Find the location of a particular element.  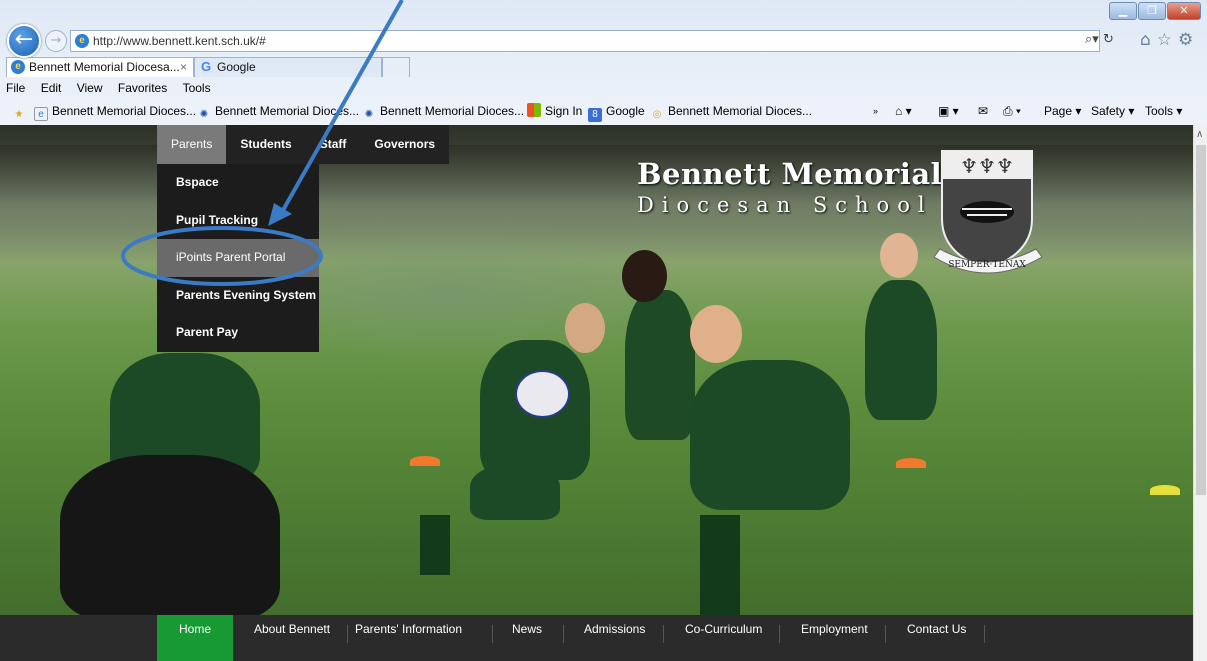

menu-tools: Tools is located at coordinates (197, 88).